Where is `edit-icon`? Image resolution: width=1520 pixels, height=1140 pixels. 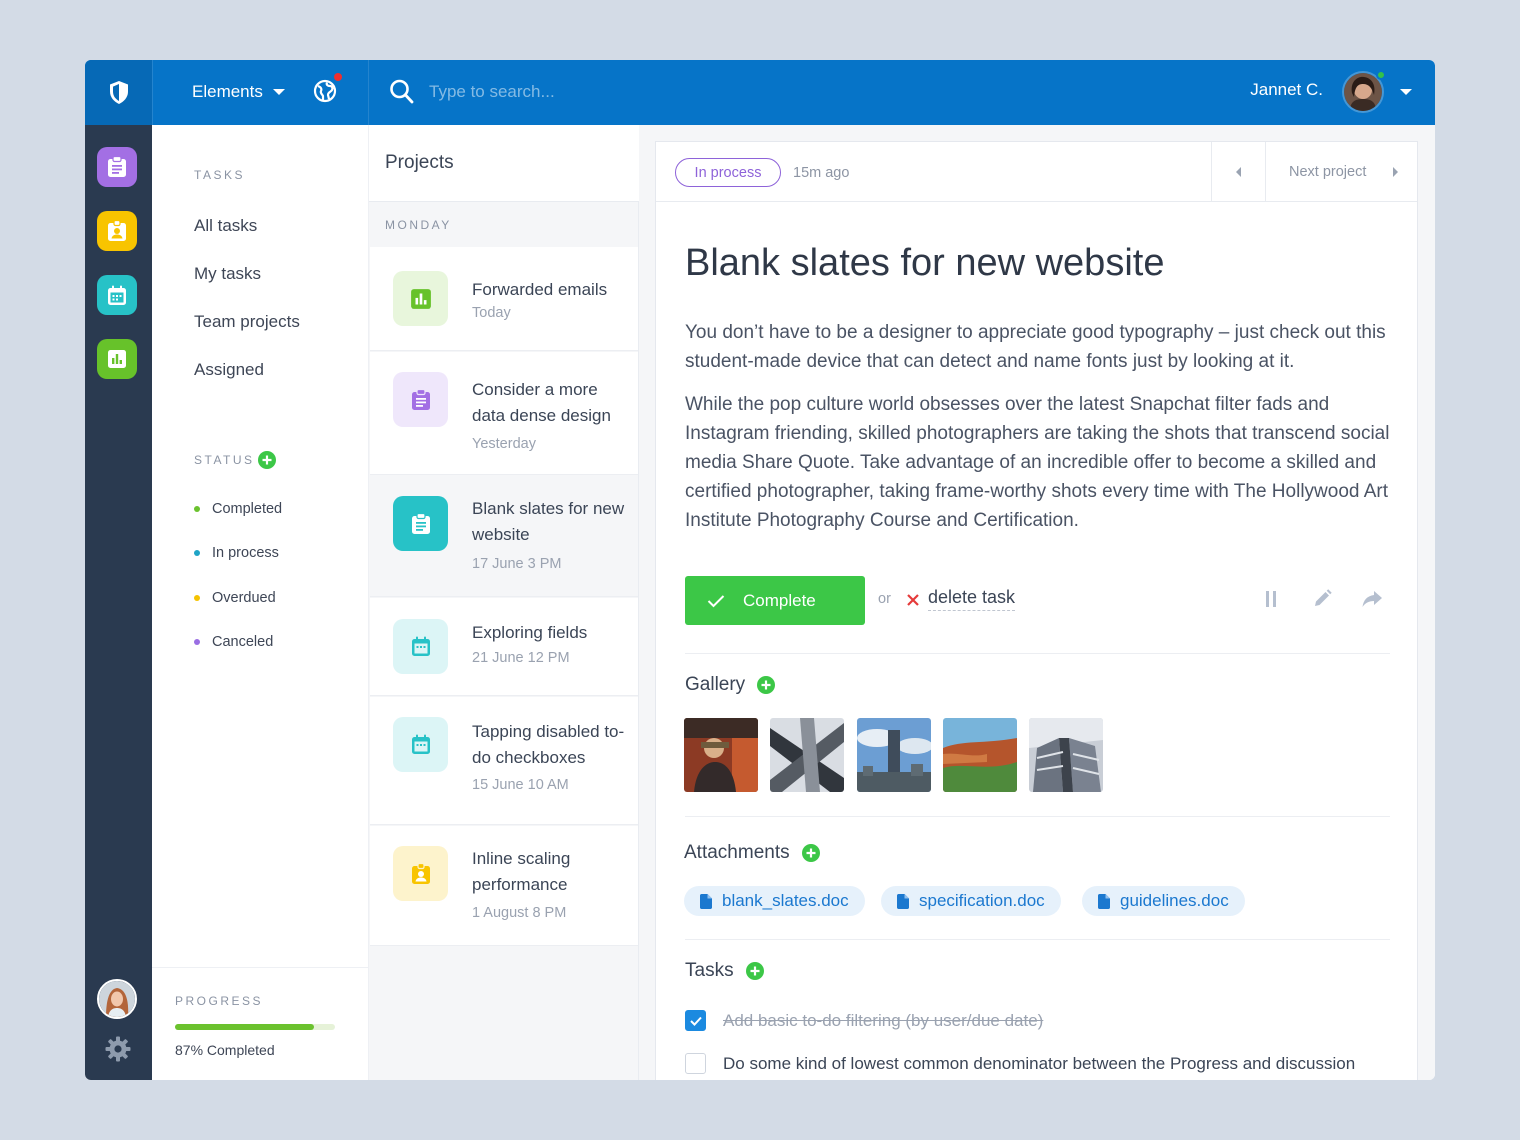 edit-icon is located at coordinates (1322, 599).